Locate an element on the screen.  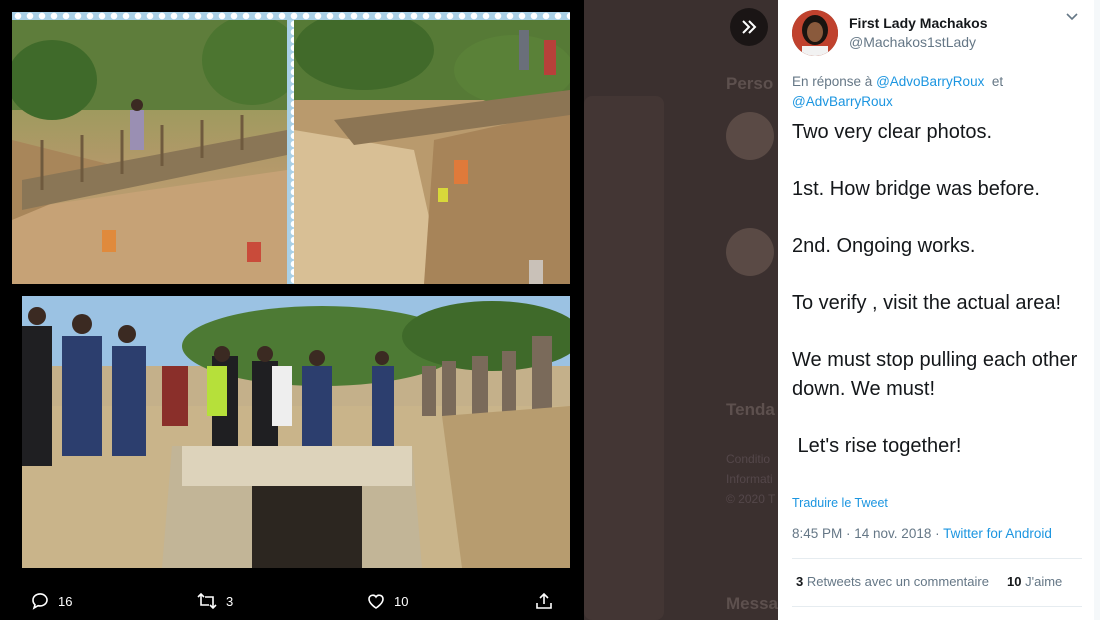
like-action: 10 is located at coordinates (387, 601).